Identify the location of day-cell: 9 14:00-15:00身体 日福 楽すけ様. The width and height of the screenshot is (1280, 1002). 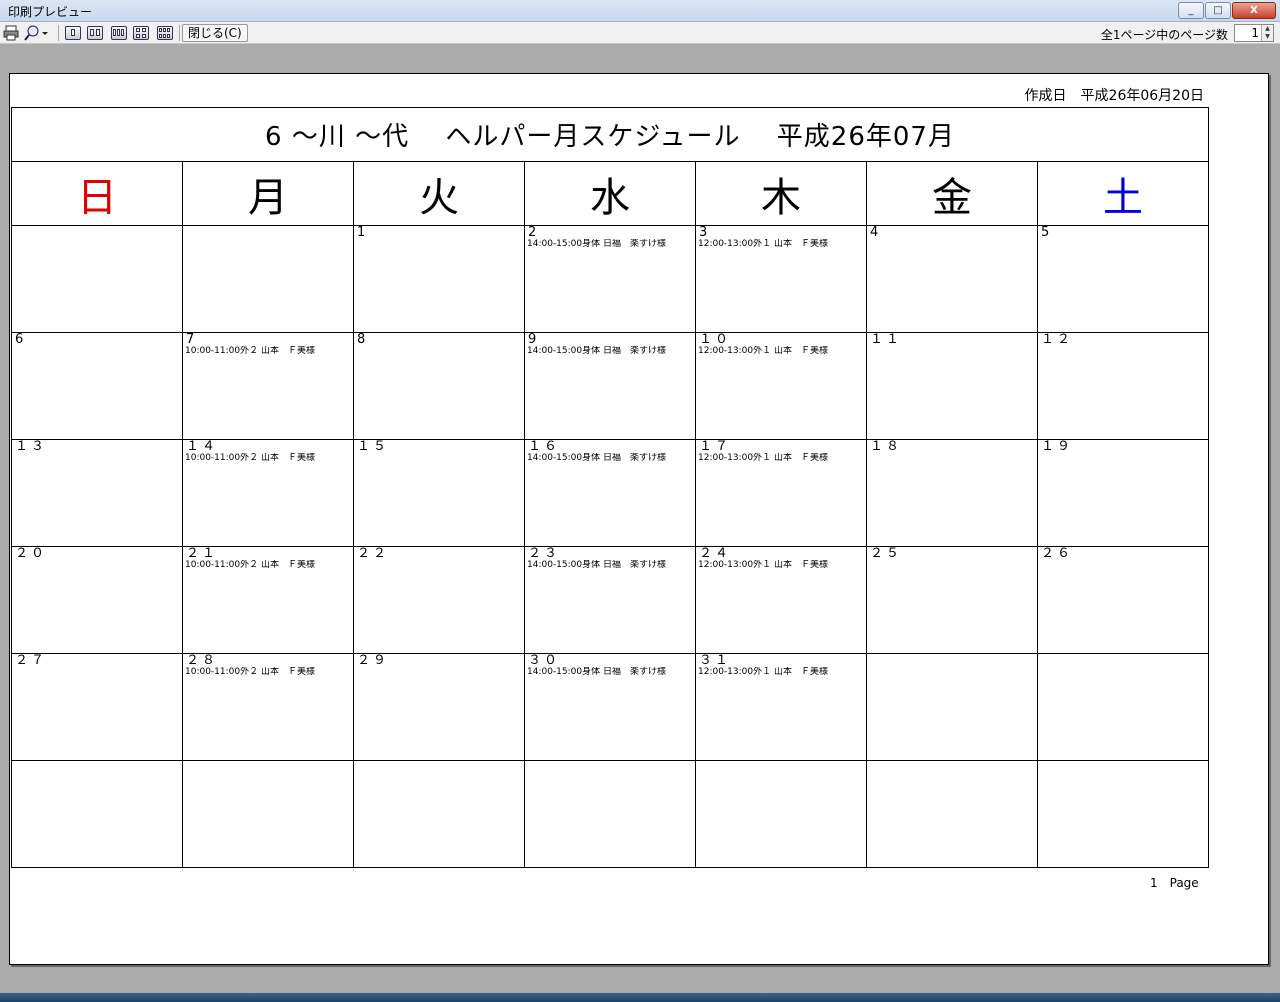
(610, 386).